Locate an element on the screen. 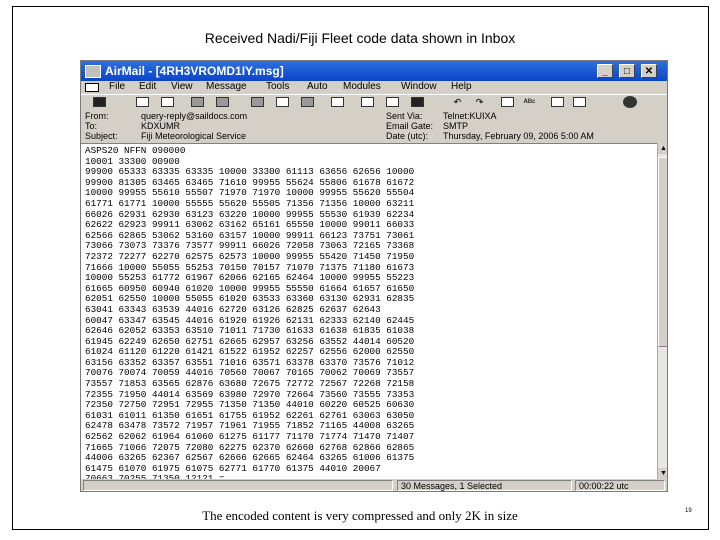 This screenshot has width=720, height=540. forward-arrow-icon: ↷ is located at coordinates (479, 102).